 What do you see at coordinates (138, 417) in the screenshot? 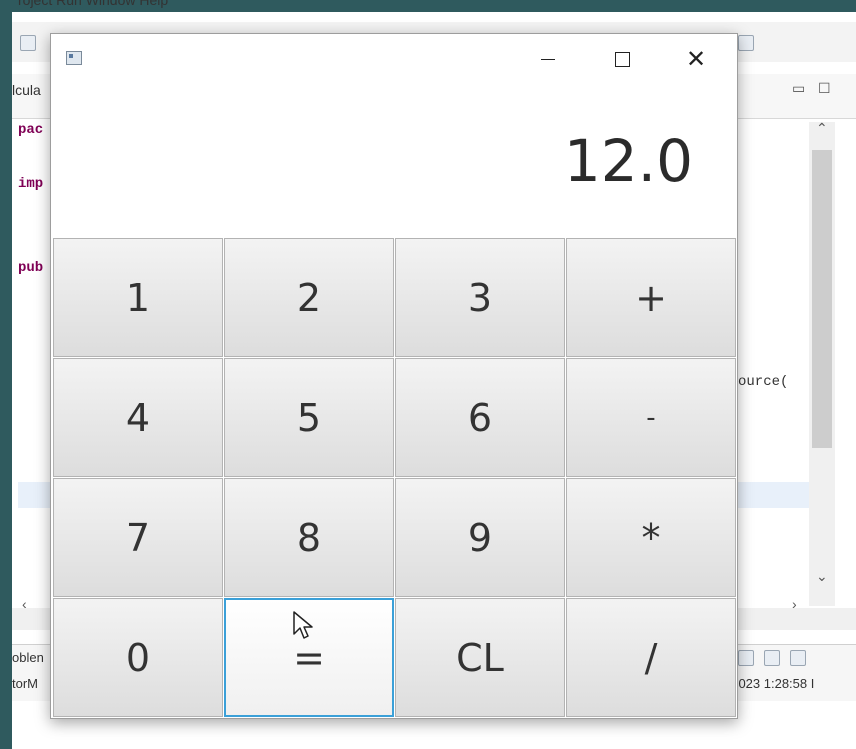
I see `key-4-button: 4` at bounding box center [138, 417].